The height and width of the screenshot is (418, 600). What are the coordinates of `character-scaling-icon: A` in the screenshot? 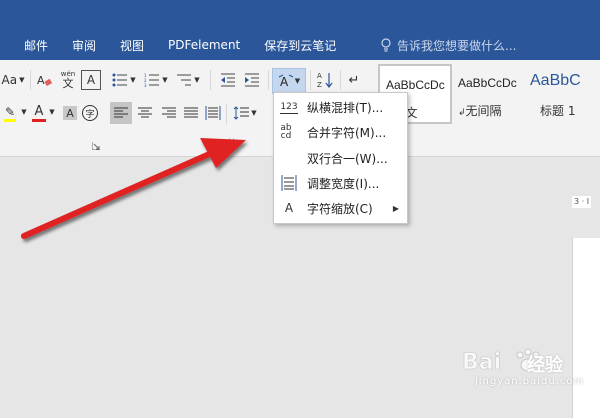 It's located at (289, 208).